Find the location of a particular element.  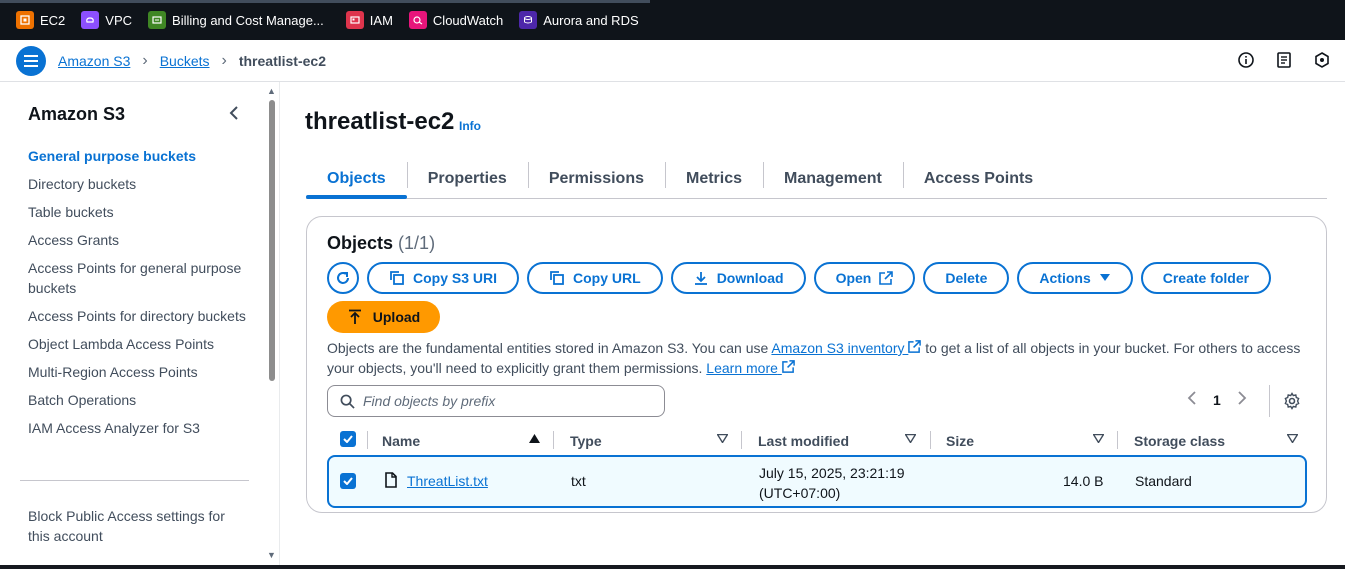

objects-panel-title: Objects (1/1) is located at coordinates (381, 243).